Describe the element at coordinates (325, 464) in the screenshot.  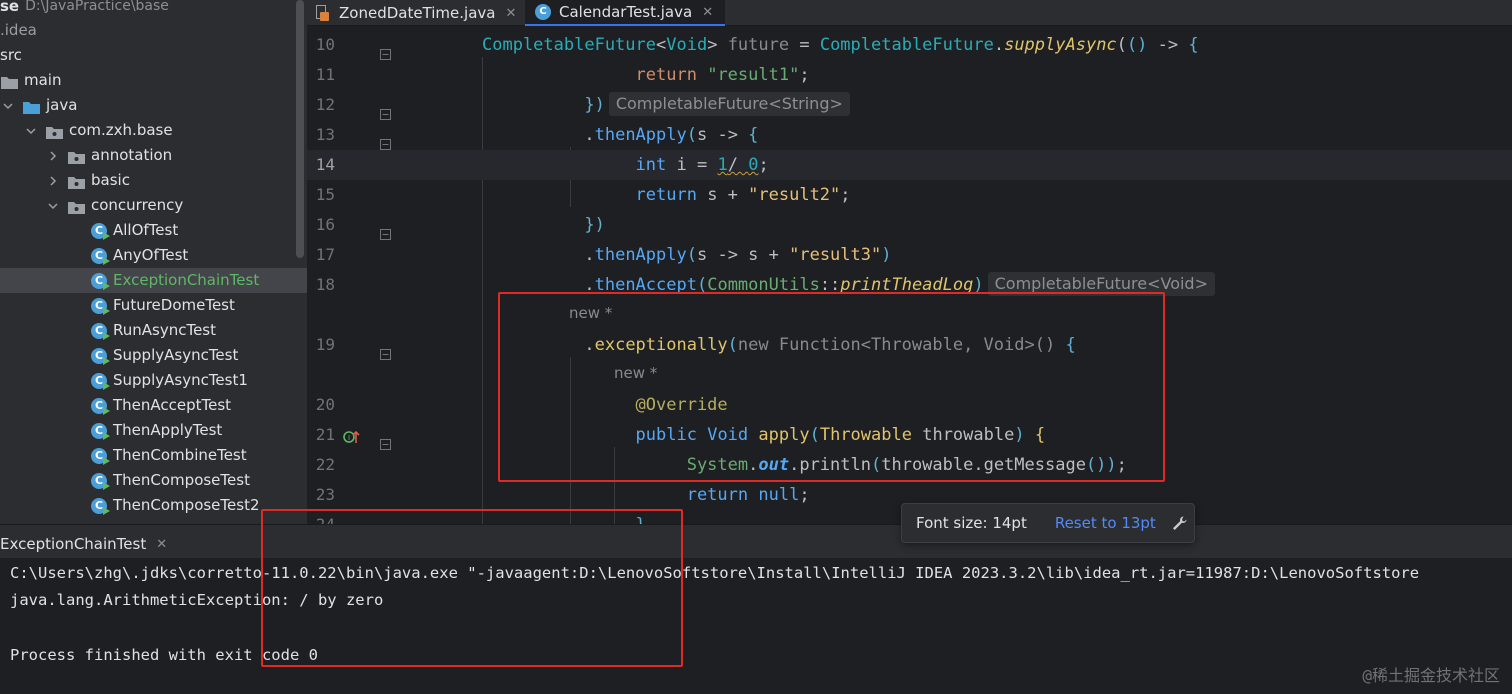
I see `line-number: 22` at that location.